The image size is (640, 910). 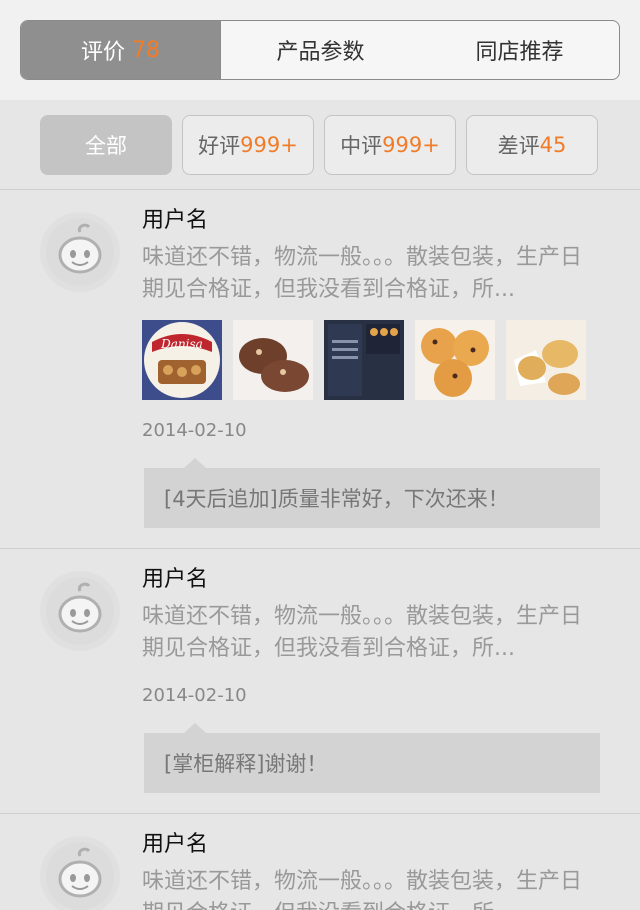 I want to click on top-tabs-container: 评价 78 产品参数 同店推荐, so click(x=320, y=50).